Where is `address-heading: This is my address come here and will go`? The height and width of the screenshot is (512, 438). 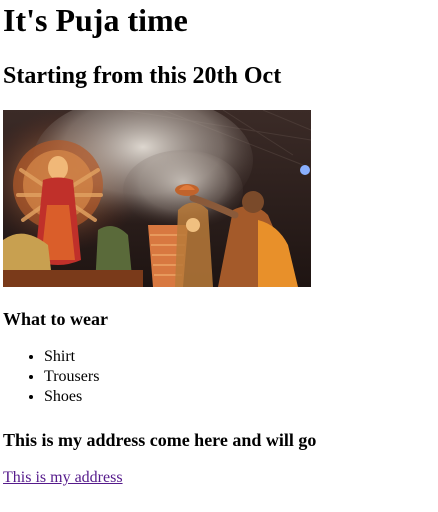 address-heading: This is my address come here and will go is located at coordinates (160, 440).